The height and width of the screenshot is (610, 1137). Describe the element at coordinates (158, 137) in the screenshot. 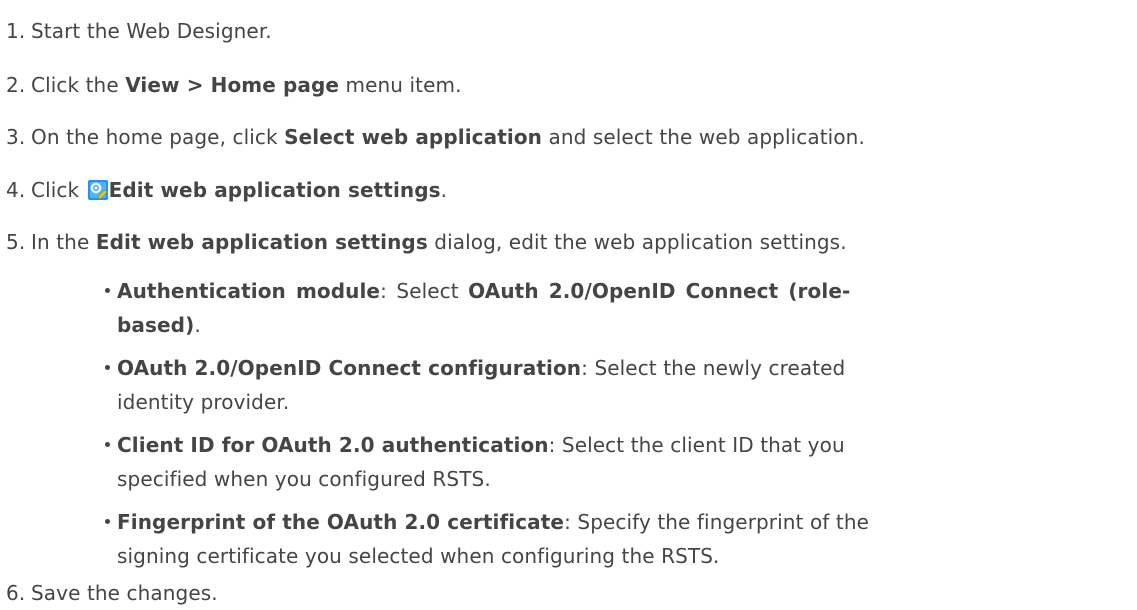

I see `step-text-pre: On the home page, click` at that location.